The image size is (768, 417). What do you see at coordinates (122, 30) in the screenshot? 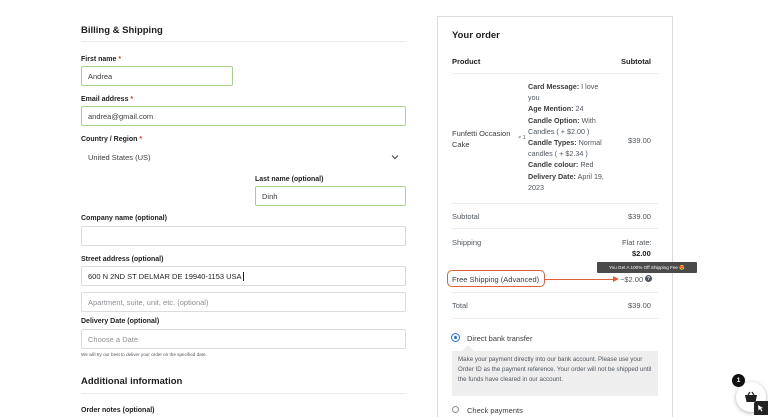
I see `billing-title: Billing & Shipping` at bounding box center [122, 30].